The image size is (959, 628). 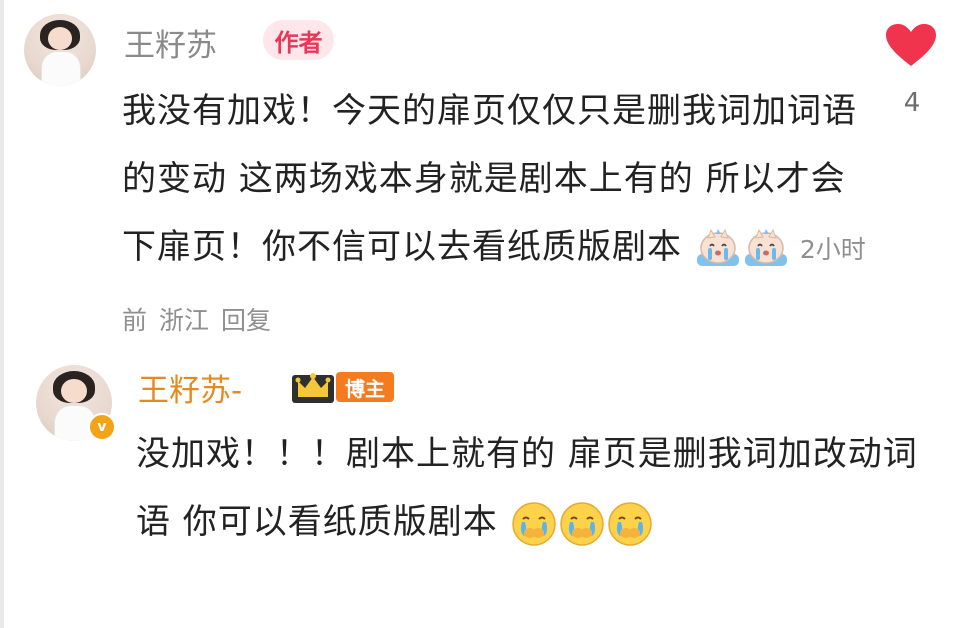 What do you see at coordinates (298, 40) in the screenshot?
I see `author-badge: 作者` at bounding box center [298, 40].